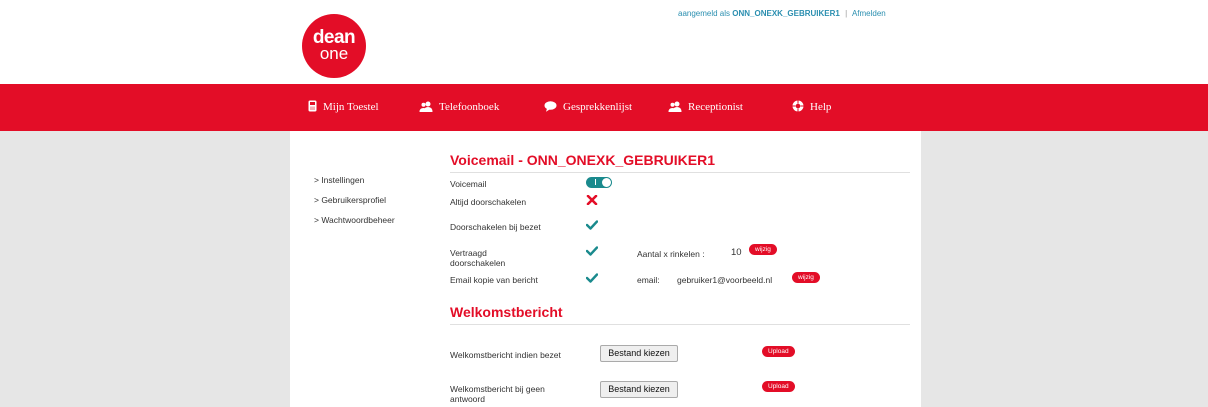 The width and height of the screenshot is (1208, 407). I want to click on upload-bezet-button: Upload, so click(778, 351).